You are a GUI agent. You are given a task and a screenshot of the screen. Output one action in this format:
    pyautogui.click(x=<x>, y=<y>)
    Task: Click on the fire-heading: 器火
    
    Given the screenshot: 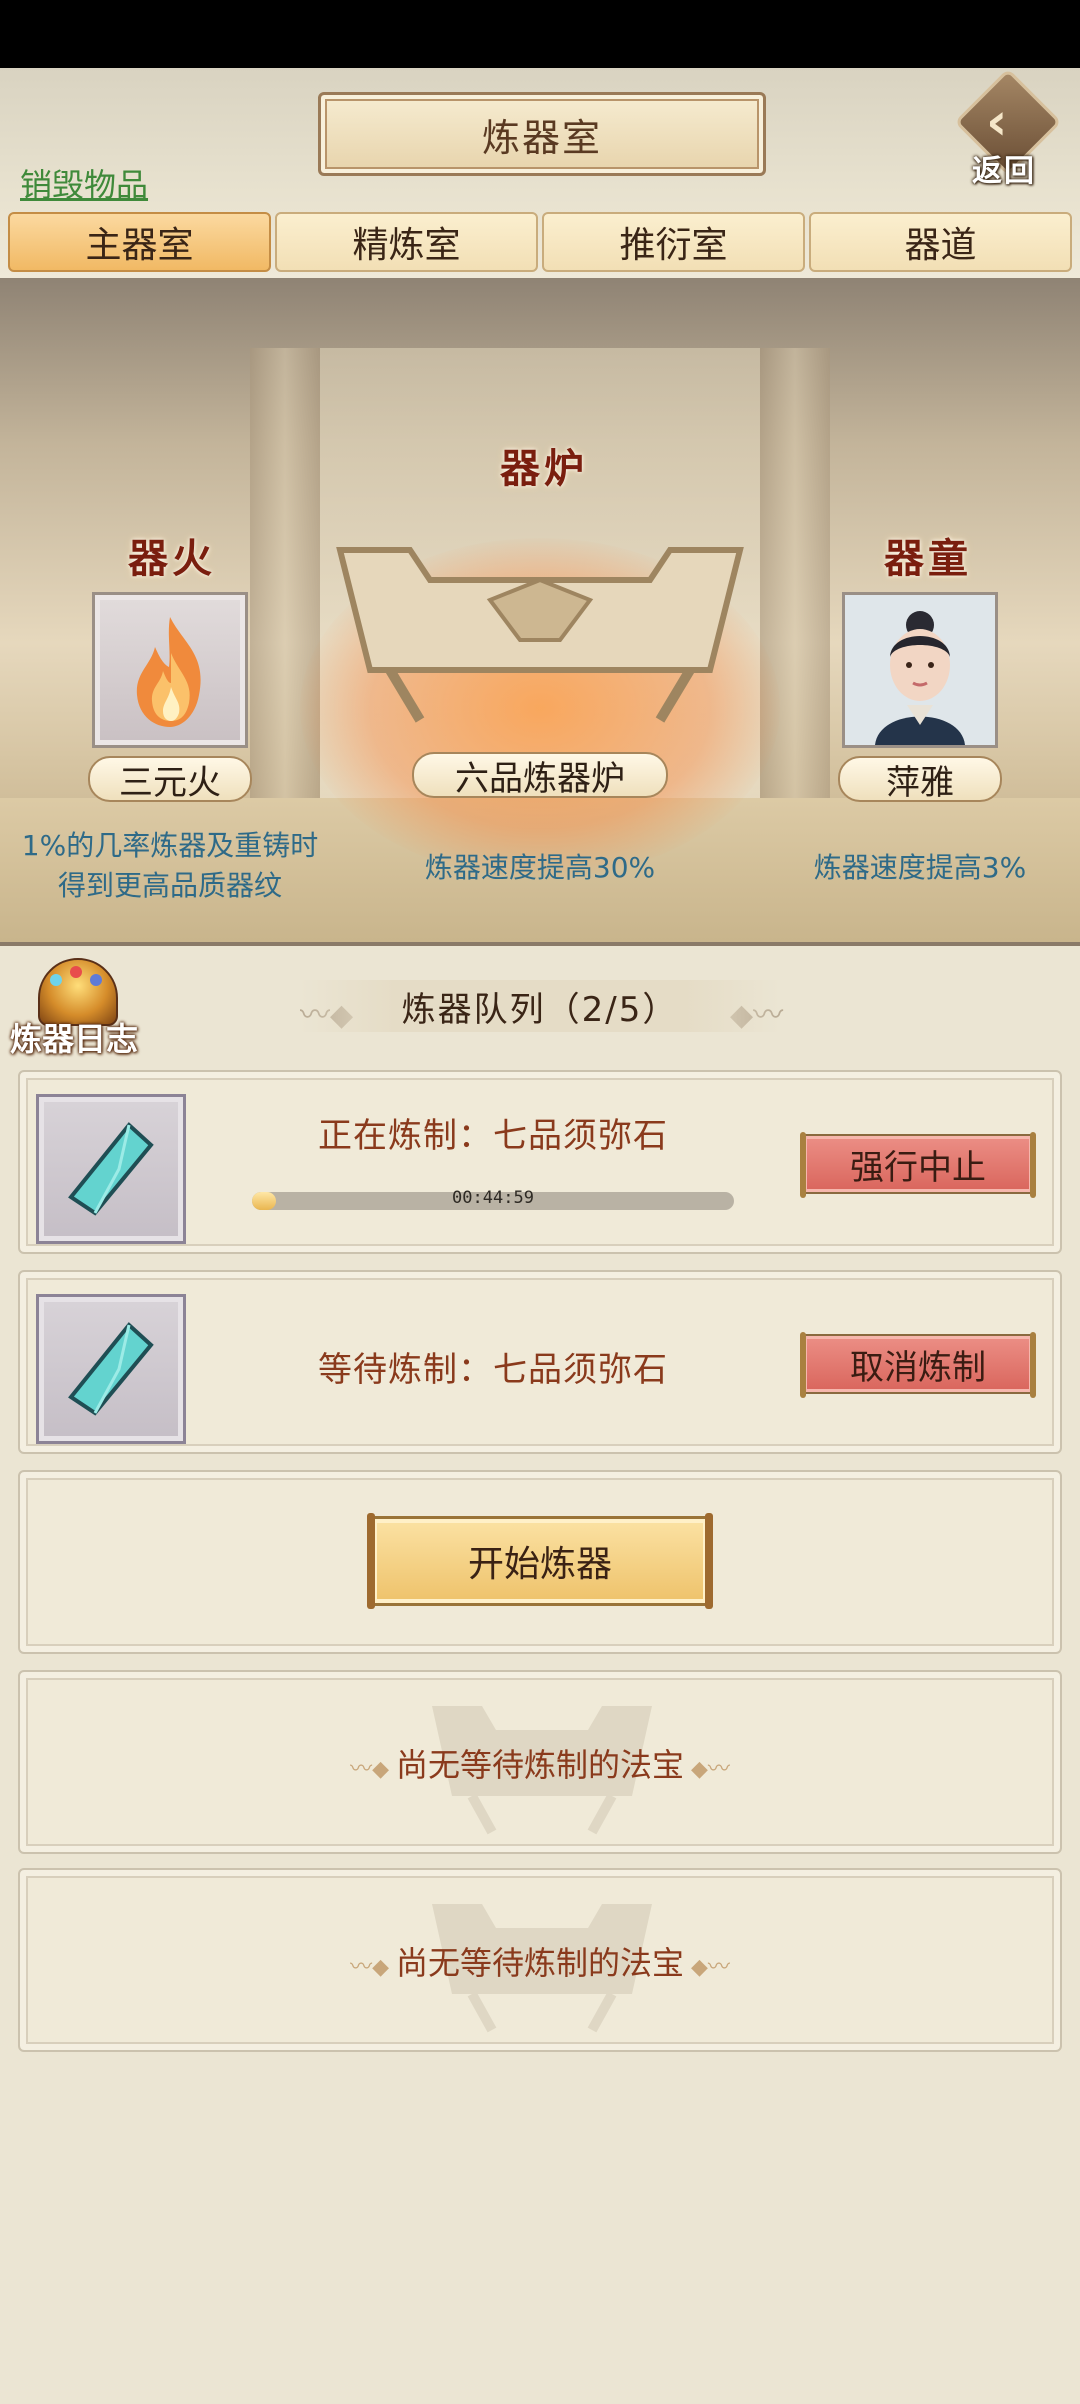 What is the action you would take?
    pyautogui.click(x=172, y=559)
    